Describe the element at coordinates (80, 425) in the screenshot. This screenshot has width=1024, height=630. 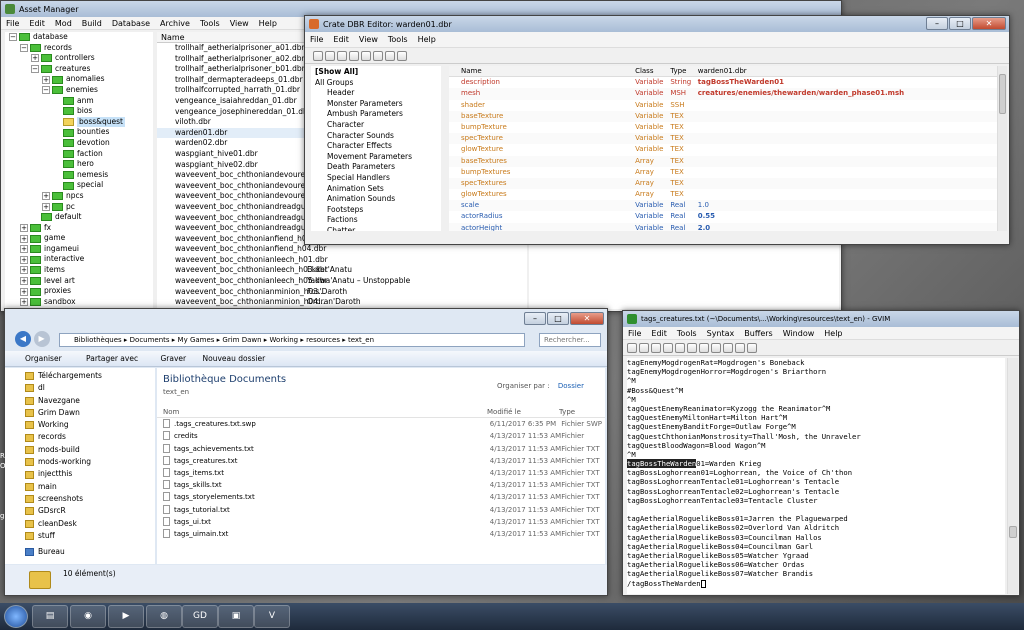
I see `nav-item: Working` at that location.